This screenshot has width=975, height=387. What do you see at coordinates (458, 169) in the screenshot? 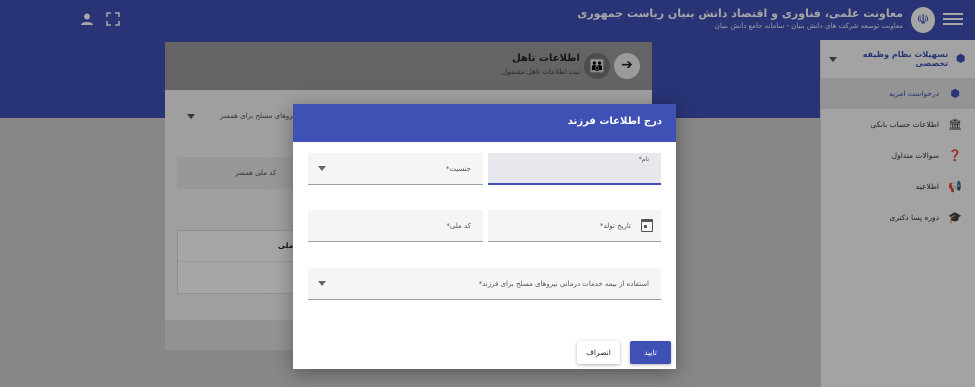
I see `child-gender-label: جنسیت*` at bounding box center [458, 169].